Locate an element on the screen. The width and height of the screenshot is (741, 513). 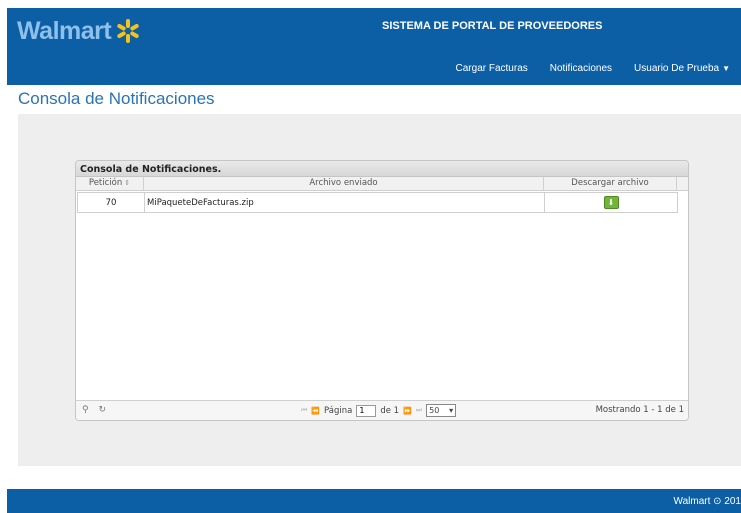
portal-title: SISTEMA DE PORTAL DE PROVEEDORES is located at coordinates (492, 26).